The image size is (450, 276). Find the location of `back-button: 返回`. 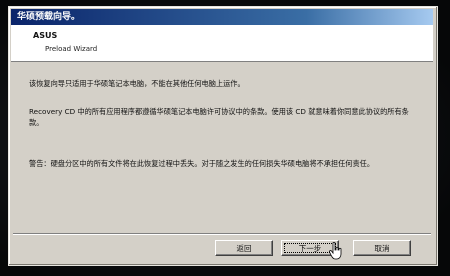

back-button: 返回 is located at coordinates (244, 248).